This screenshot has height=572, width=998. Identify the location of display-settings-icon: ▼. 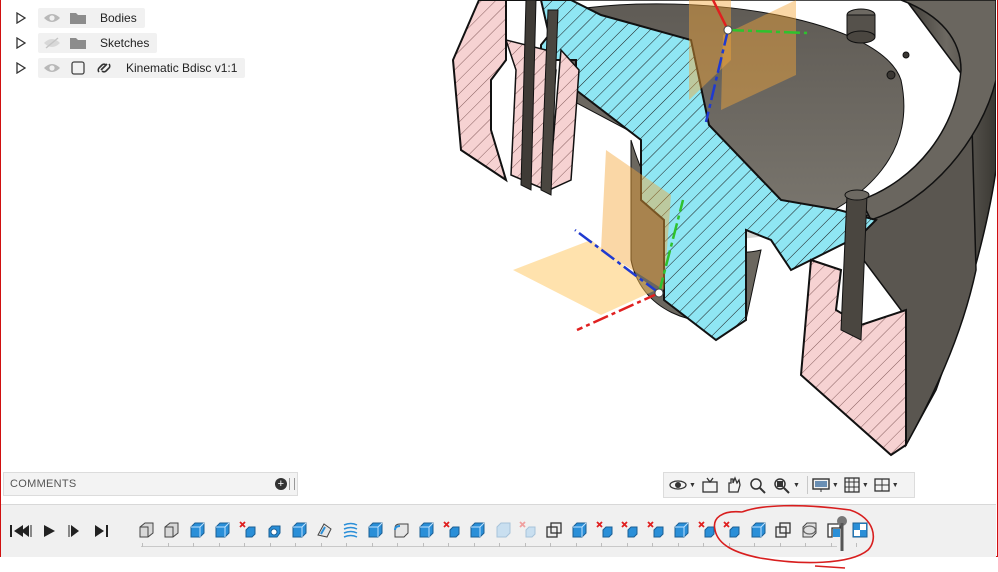
(825, 485).